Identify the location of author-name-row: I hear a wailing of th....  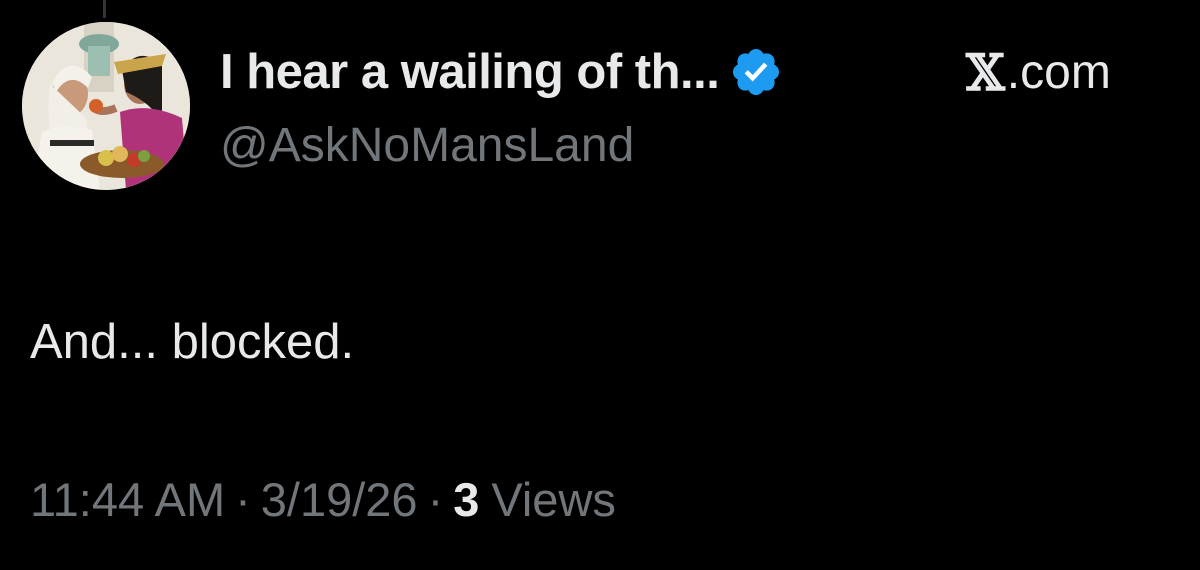
(501, 72).